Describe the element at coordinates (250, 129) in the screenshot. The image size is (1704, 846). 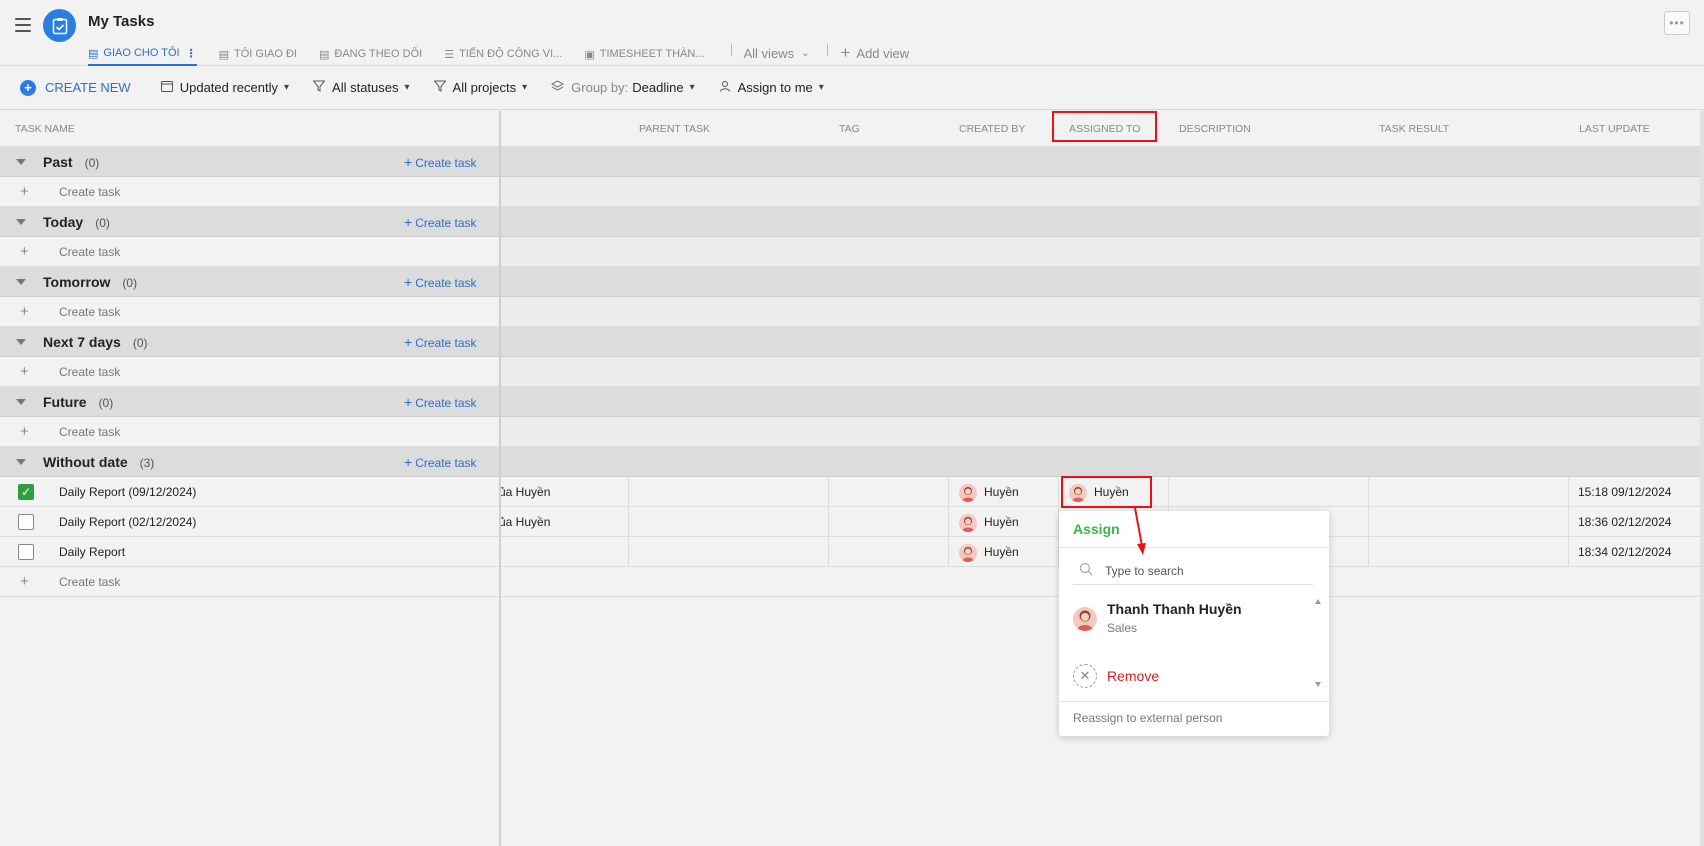
I see `column-header-task-name: TASK NAME` at that location.